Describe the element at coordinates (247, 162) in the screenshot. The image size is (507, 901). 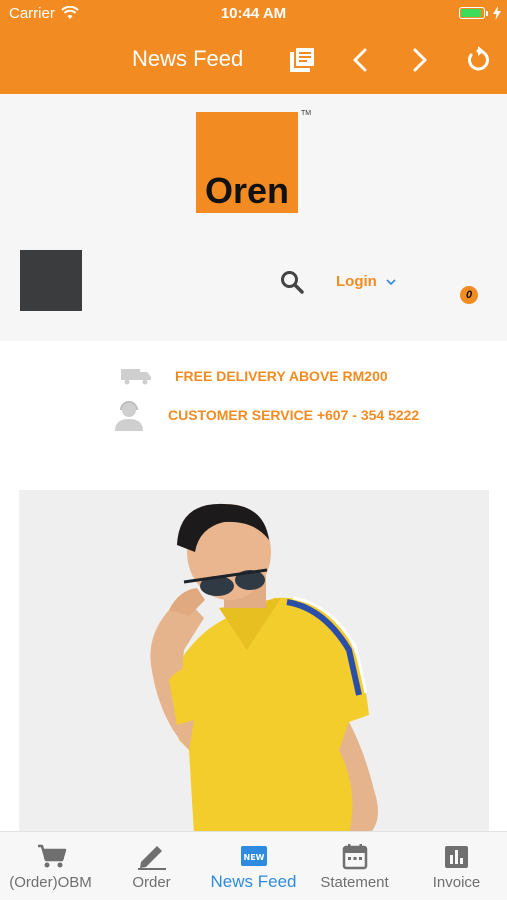
I see `oren-logo: Oren` at that location.